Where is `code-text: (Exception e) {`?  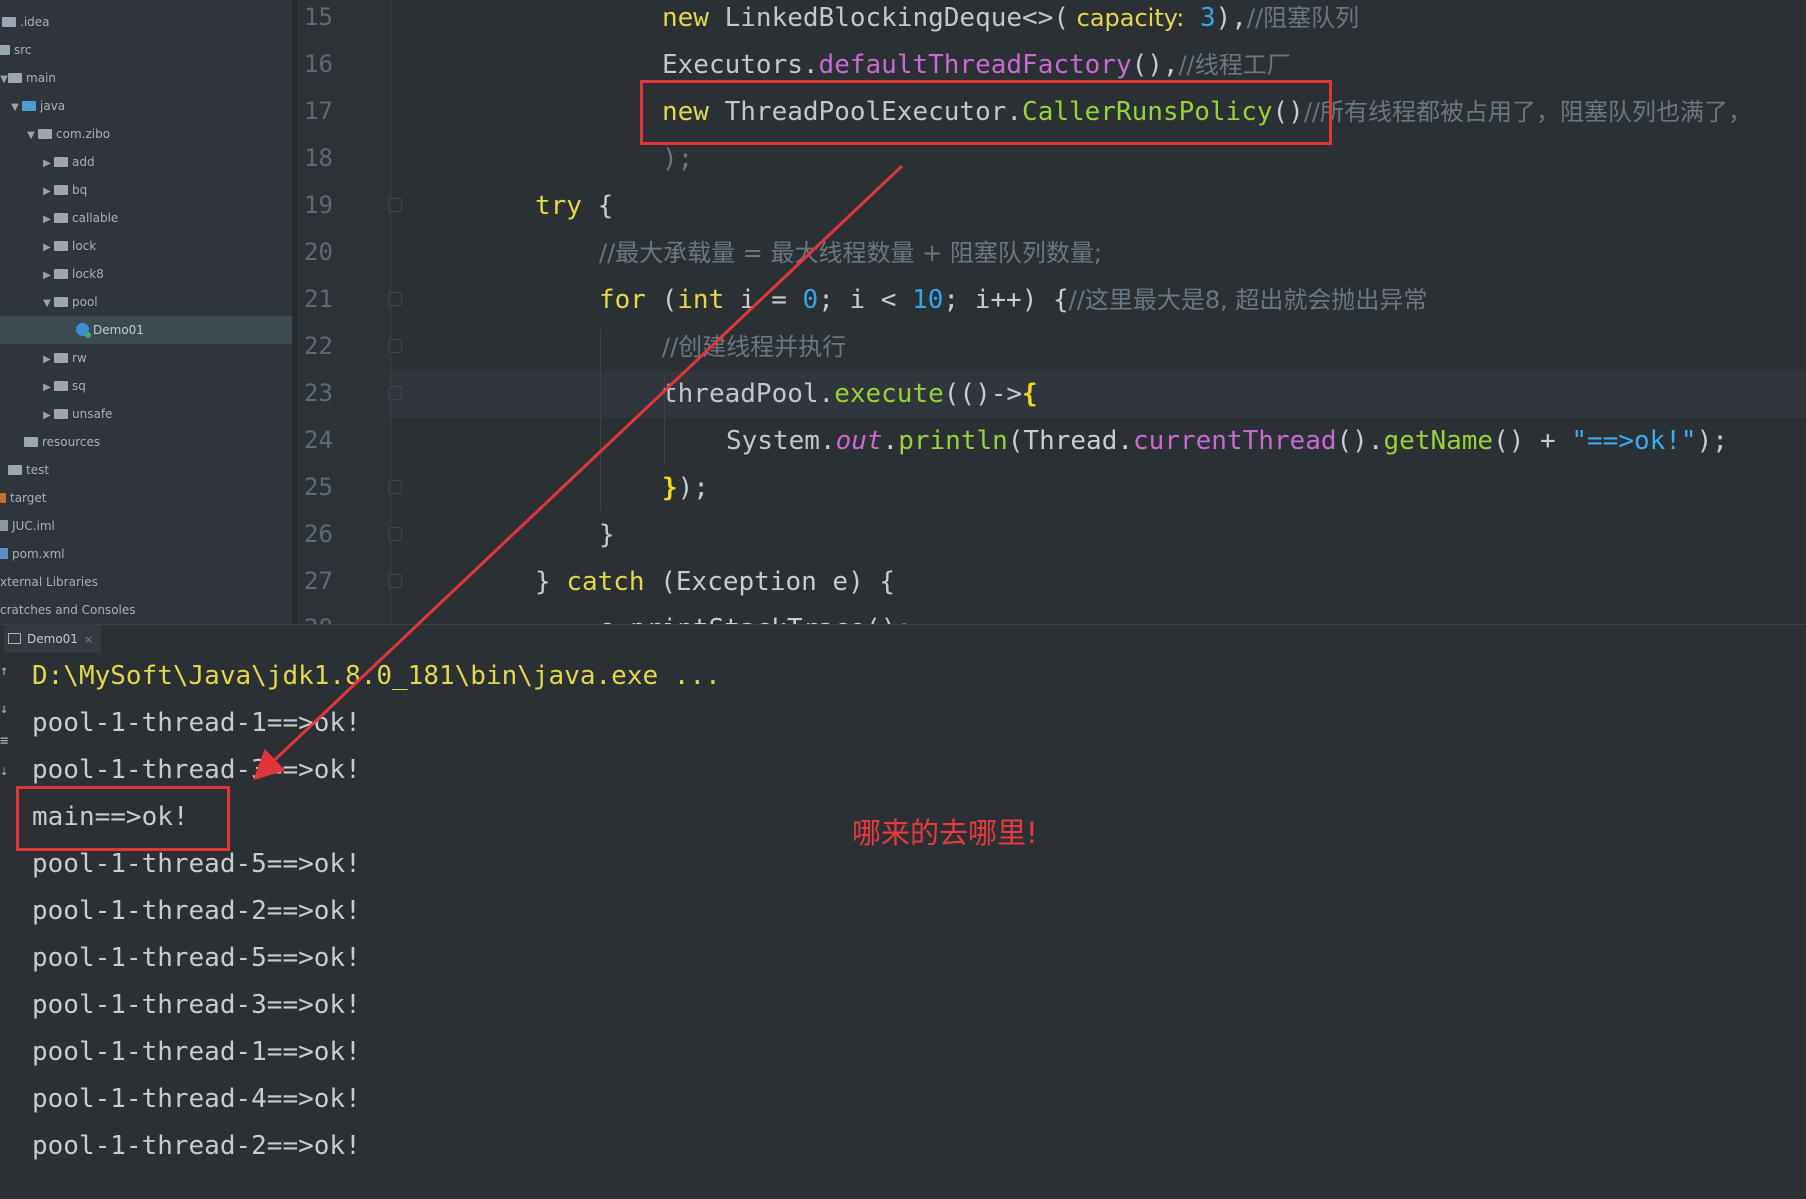 code-text: (Exception e) { is located at coordinates (770, 582).